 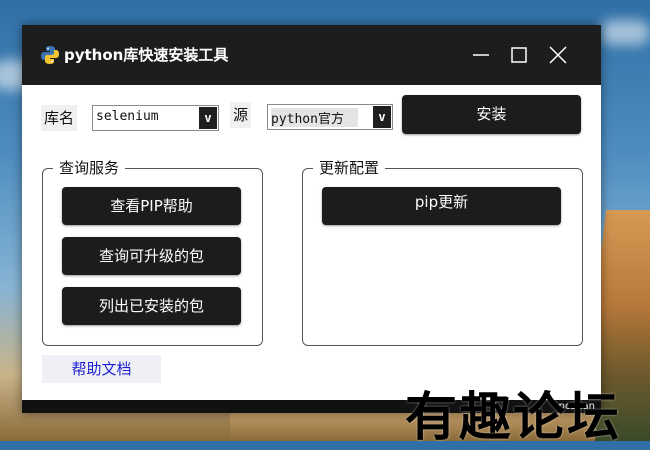 I want to click on source-value: python官方, so click(x=314, y=117).